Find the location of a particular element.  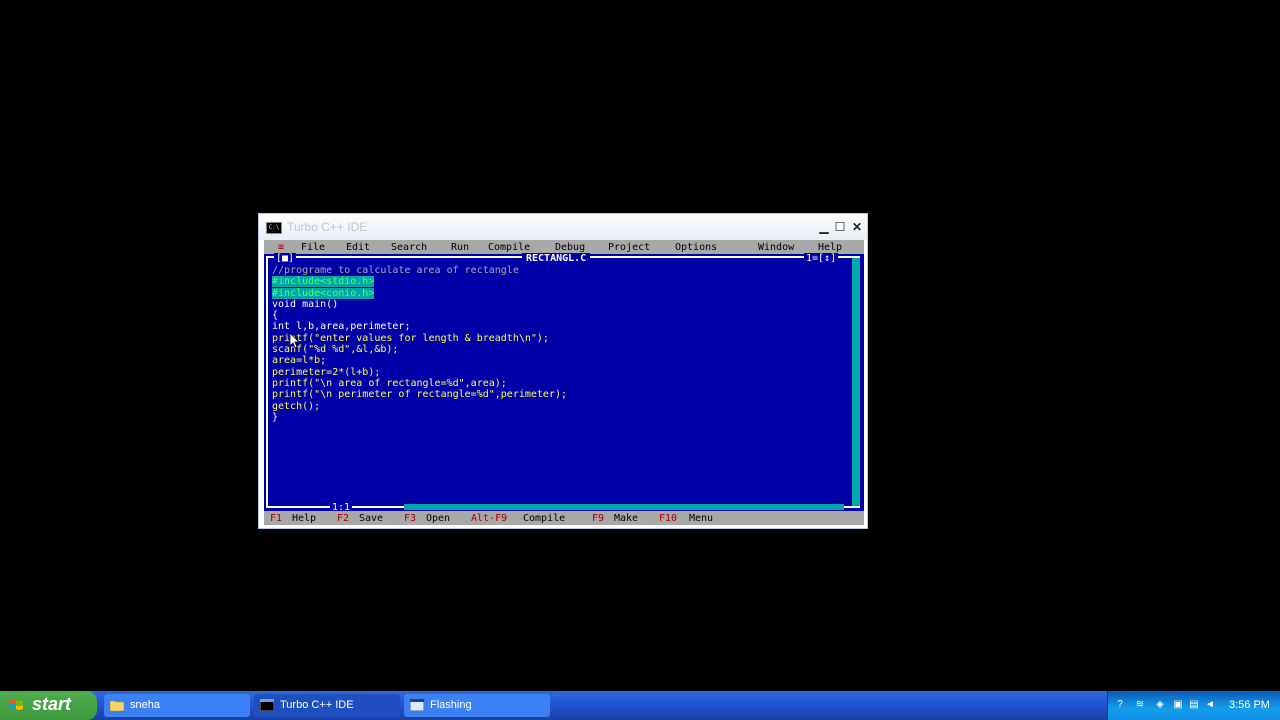

window-titlebar: C:\ Turbo C++ IDE ▁ ☐ ✕ is located at coordinates (563, 227).